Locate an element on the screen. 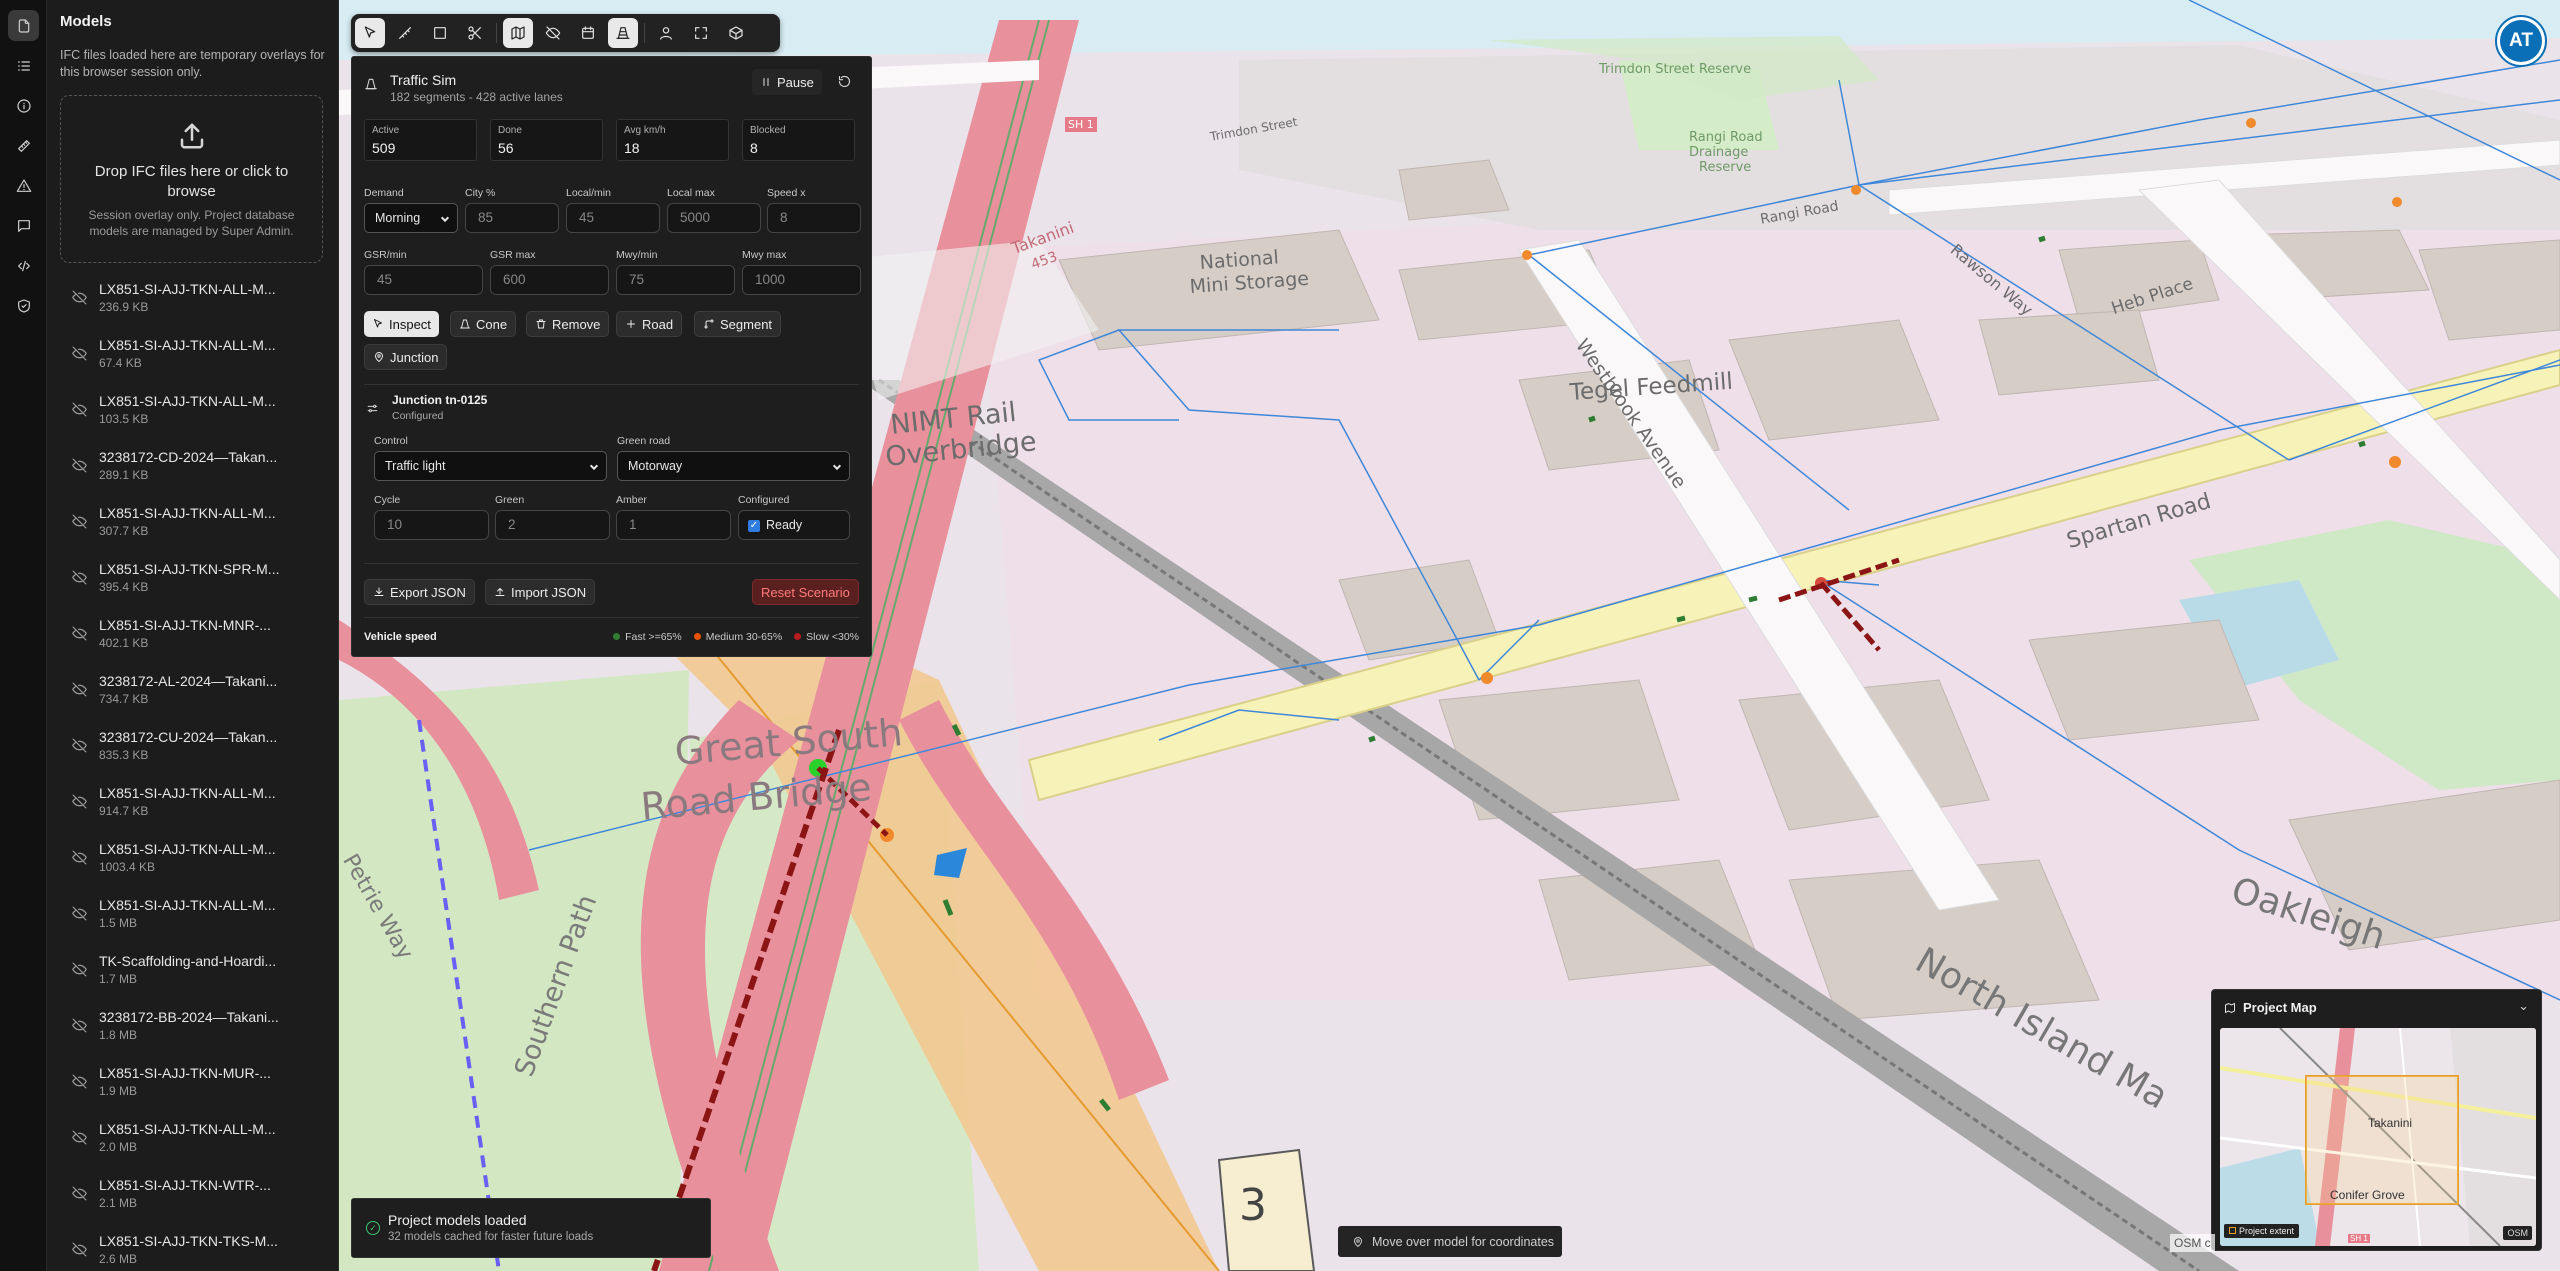 The width and height of the screenshot is (2560, 1271). calendar-icon is located at coordinates (588, 33).